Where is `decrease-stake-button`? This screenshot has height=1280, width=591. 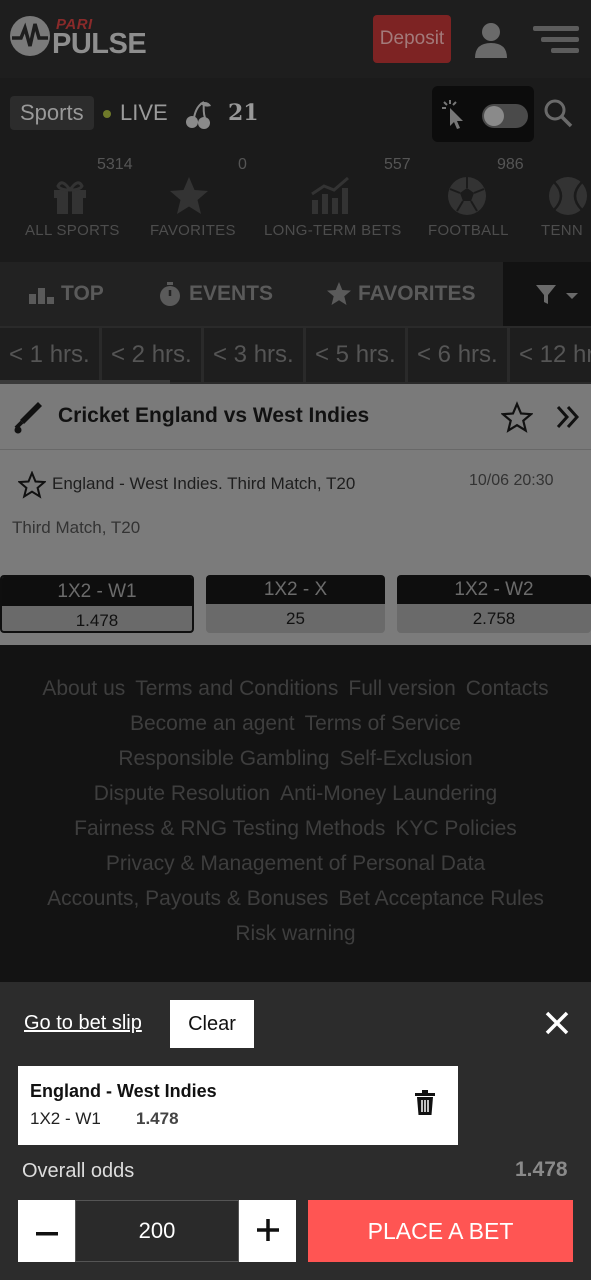 decrease-stake-button is located at coordinates (46, 1231).